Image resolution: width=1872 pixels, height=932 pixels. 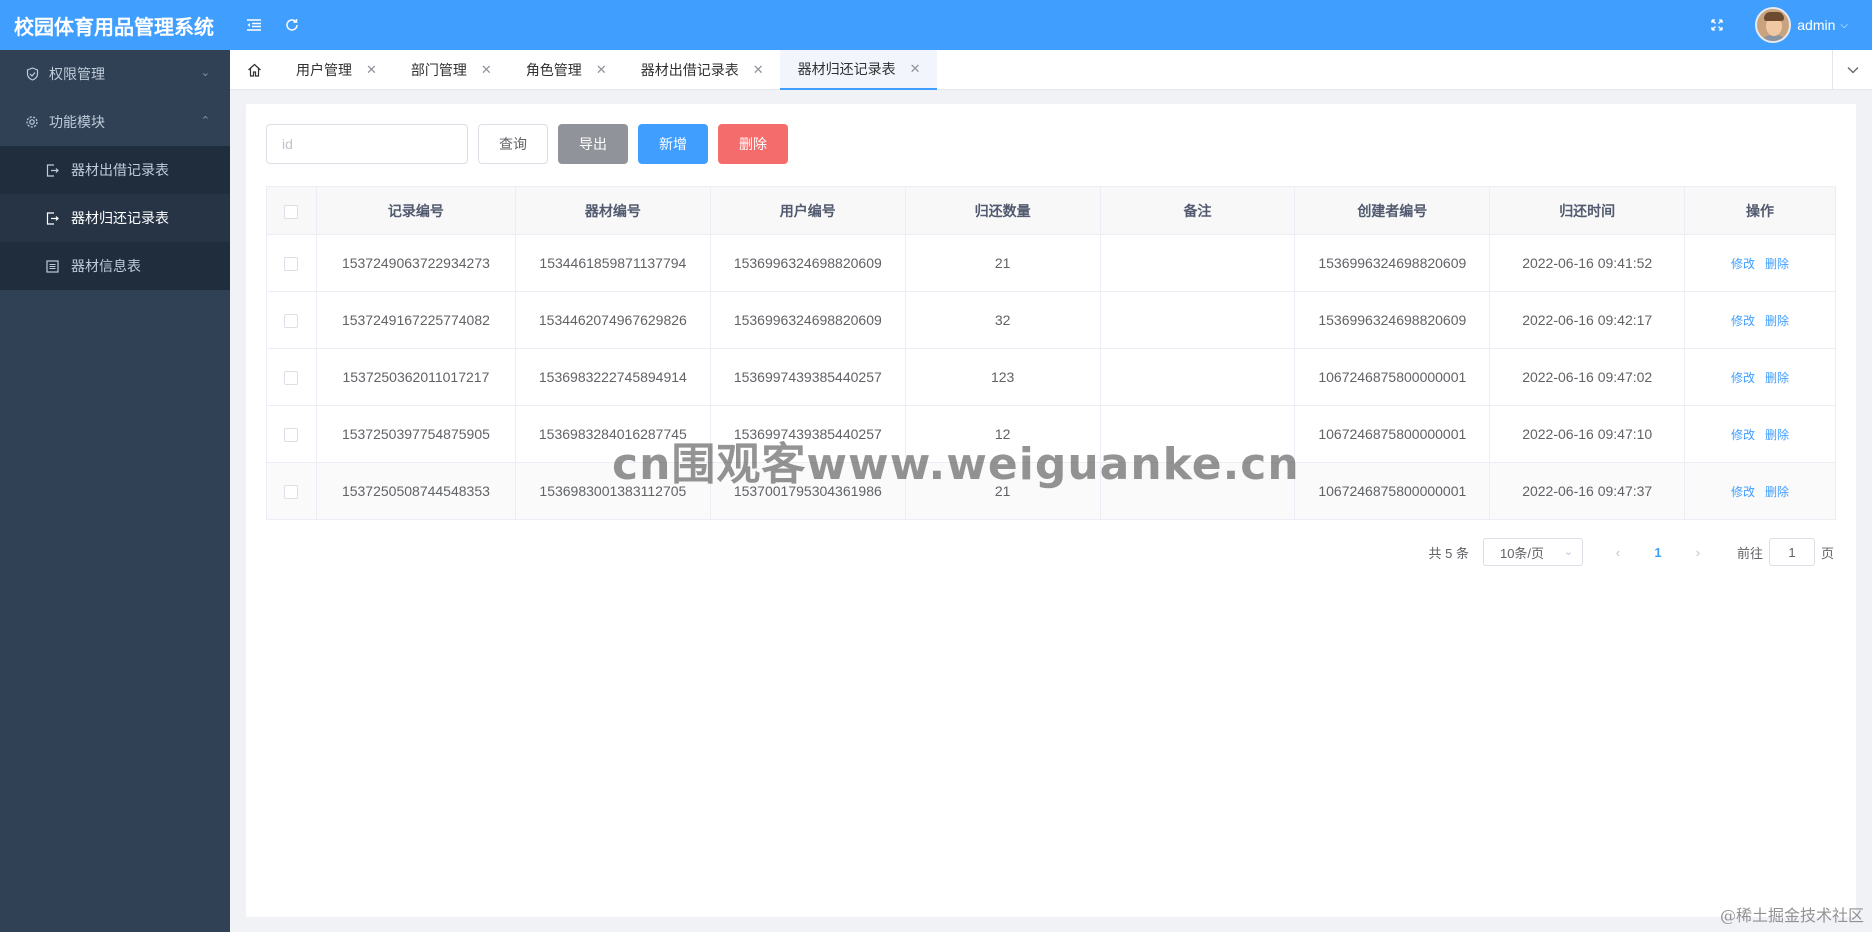 What do you see at coordinates (1760, 210) in the screenshot?
I see `column-header: 操作` at bounding box center [1760, 210].